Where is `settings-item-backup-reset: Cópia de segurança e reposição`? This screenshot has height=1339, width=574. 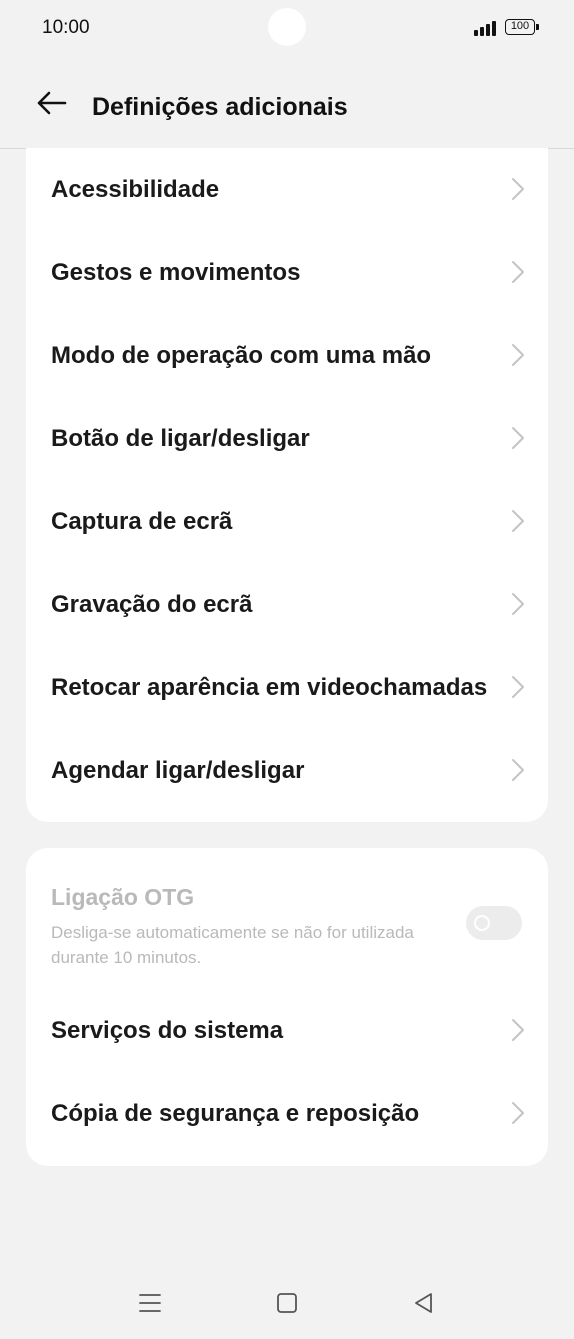 settings-item-backup-reset: Cópia de segurança e reposição is located at coordinates (287, 1113).